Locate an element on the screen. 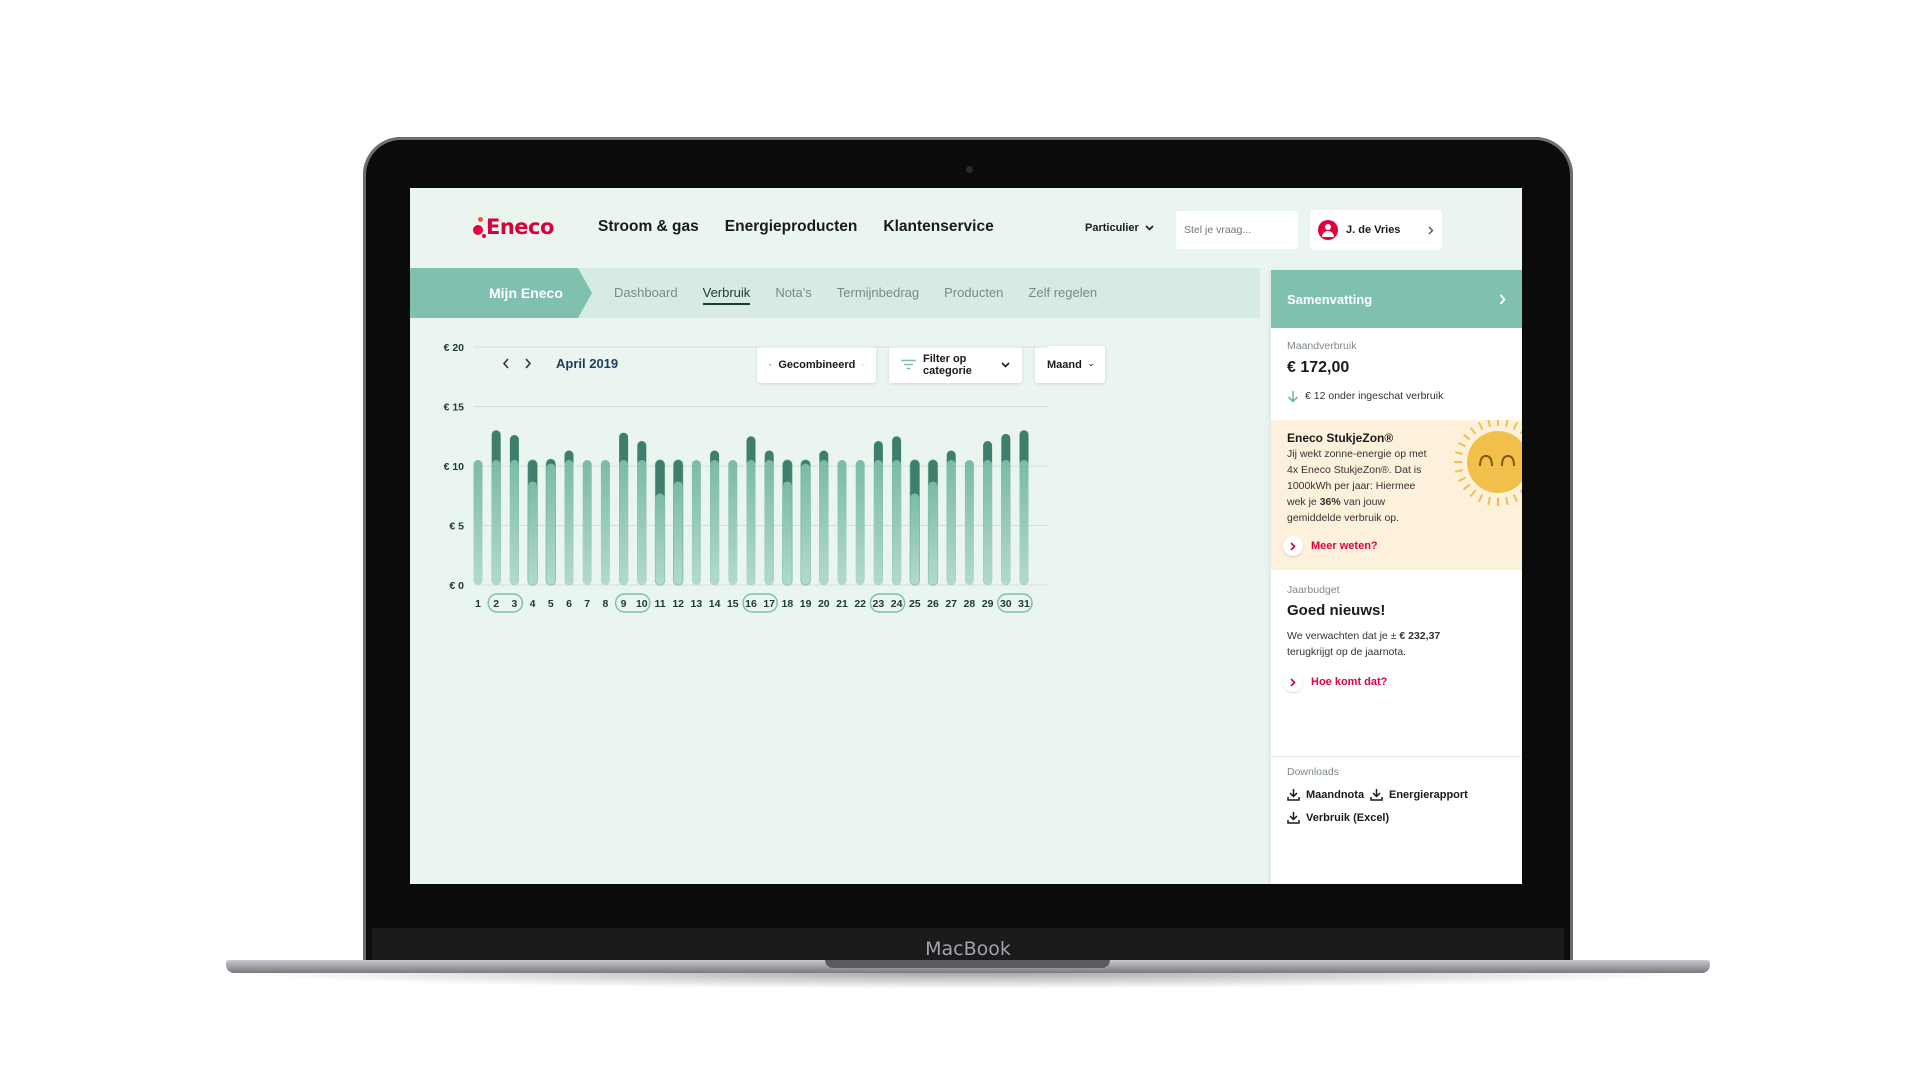 The image size is (1920, 1080). x-tick-label: 2 is located at coordinates (496, 604).